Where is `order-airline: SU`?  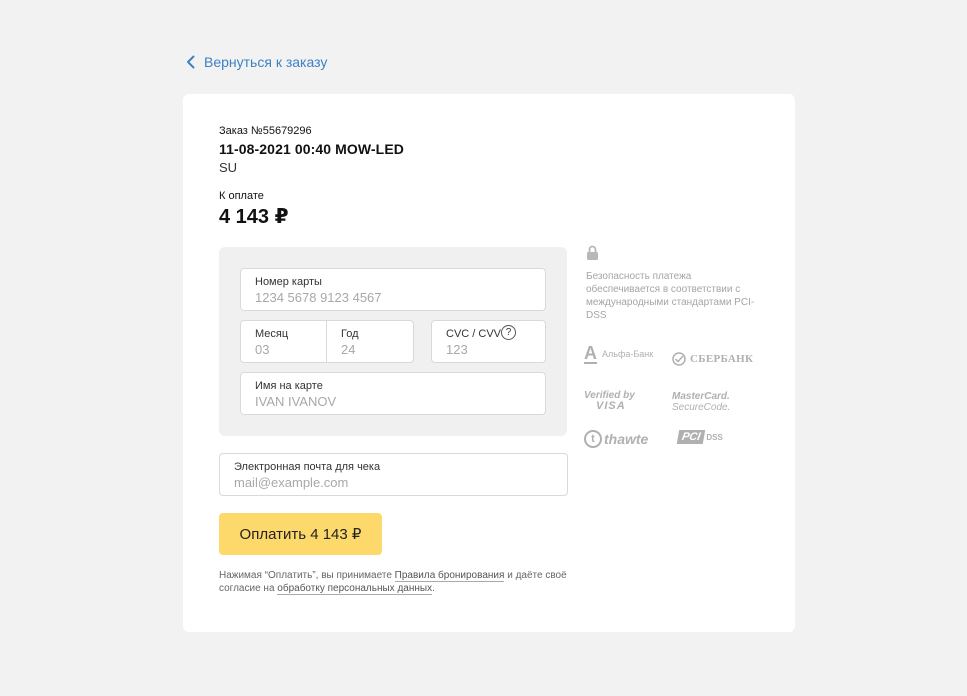
order-airline: SU is located at coordinates (228, 167).